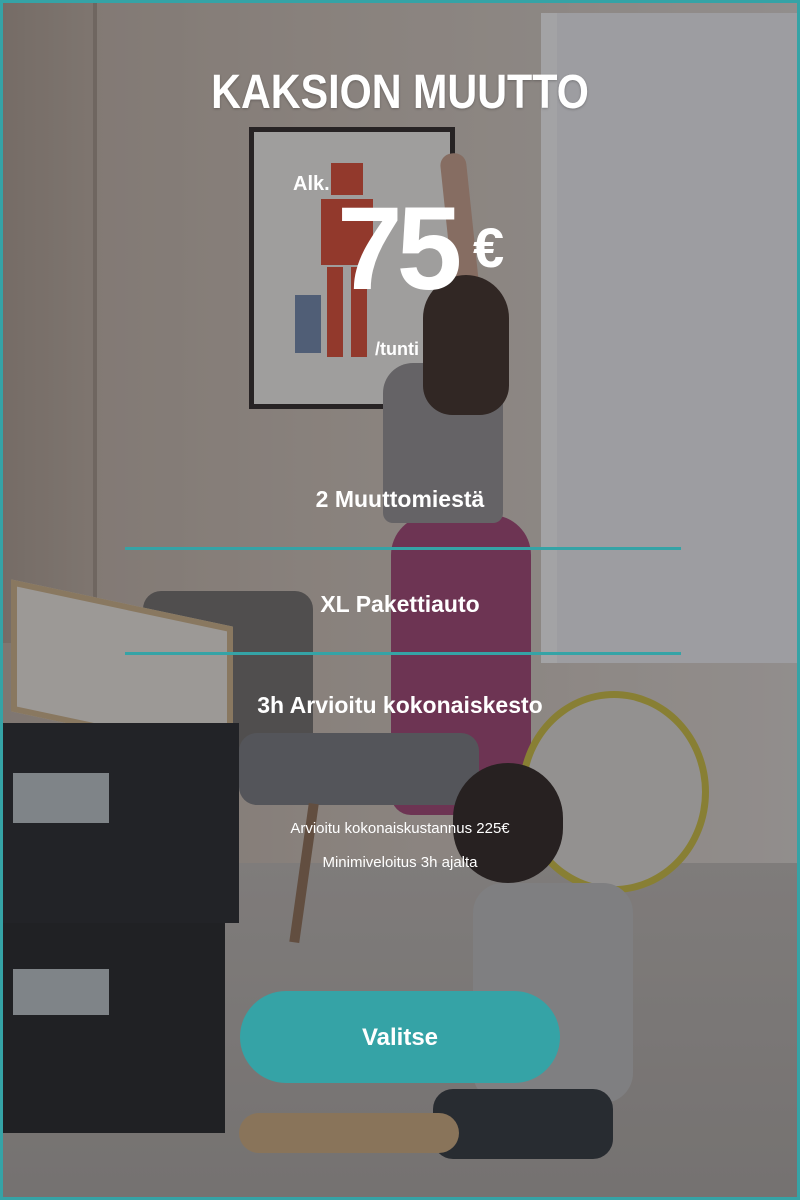  I want to click on card-title: KAKSION MUUTTO, so click(400, 92).